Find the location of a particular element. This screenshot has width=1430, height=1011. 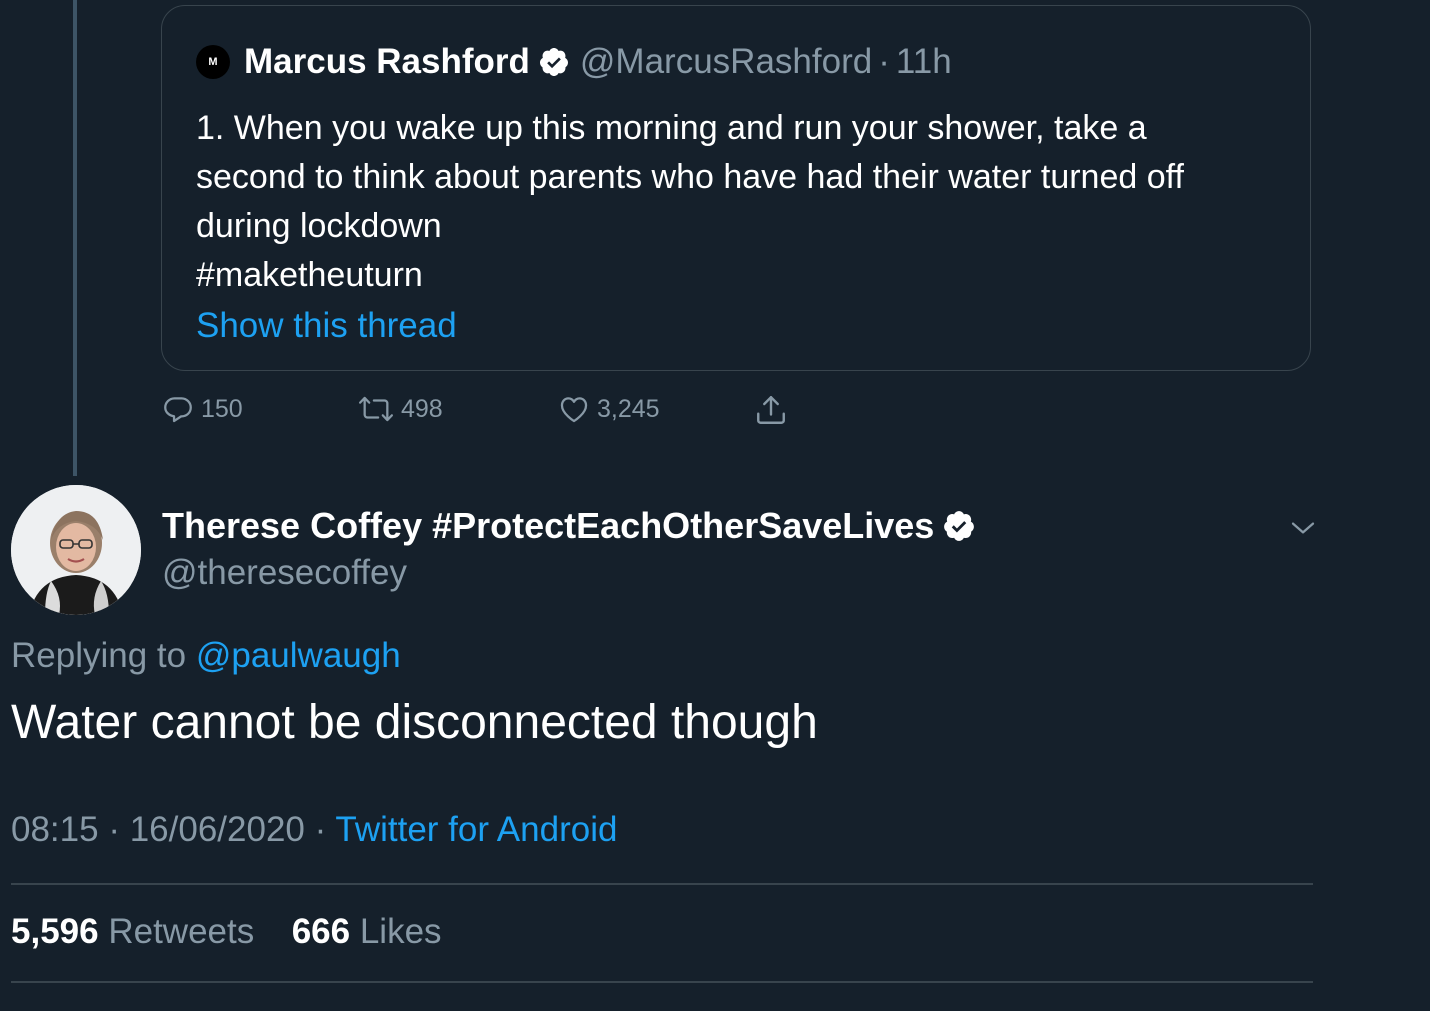

quoted-tweet-action-bar: 150 498 3,245 is located at coordinates (511, 412).